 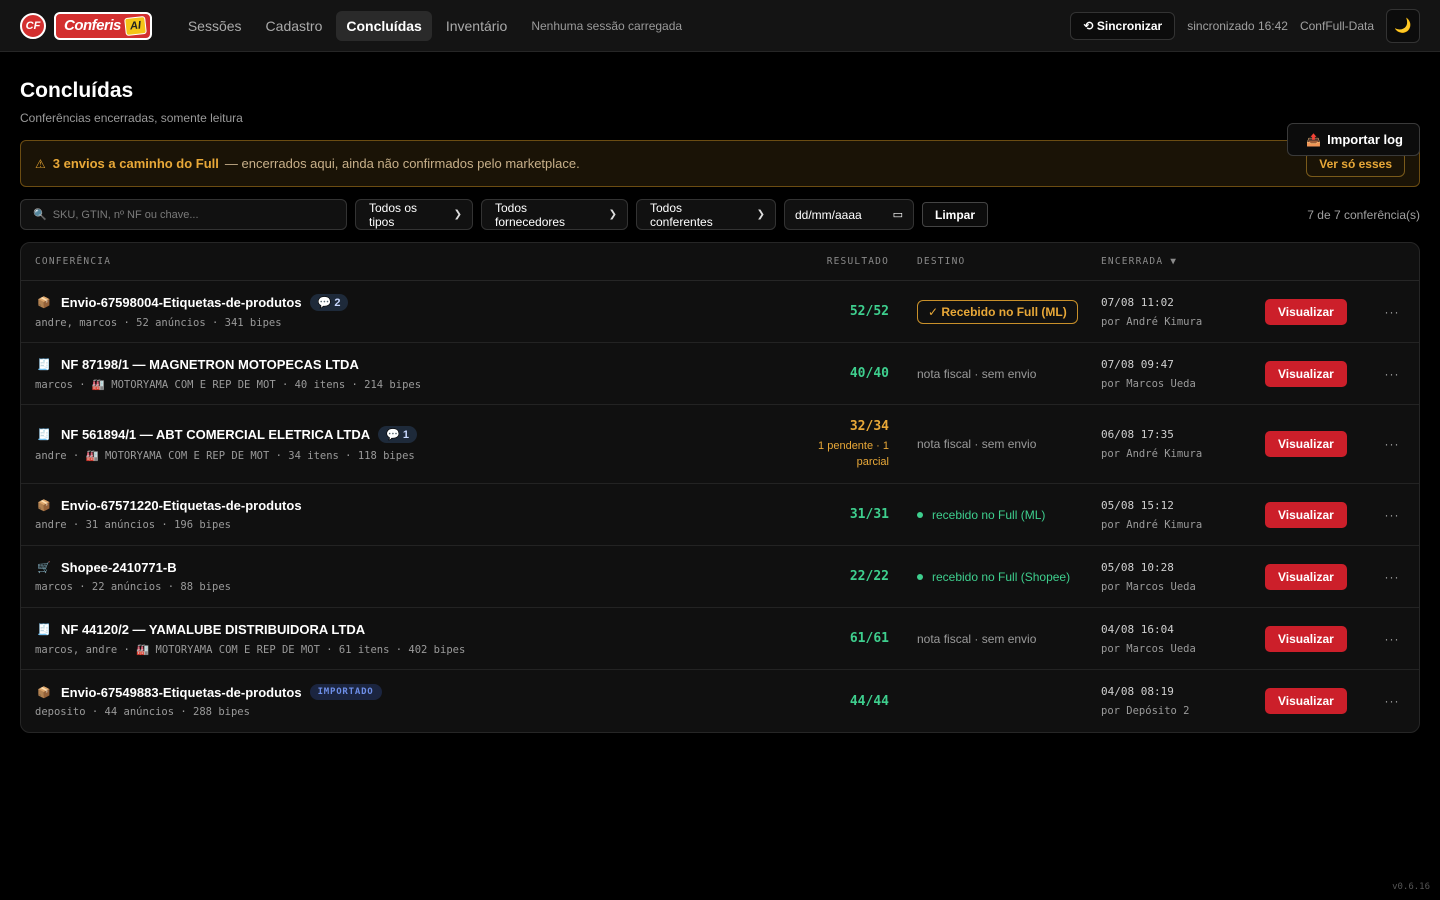 What do you see at coordinates (158, 323) in the screenshot?
I see `row-meta: andre, marcos · 52 anúncios · 341 bipes` at bounding box center [158, 323].